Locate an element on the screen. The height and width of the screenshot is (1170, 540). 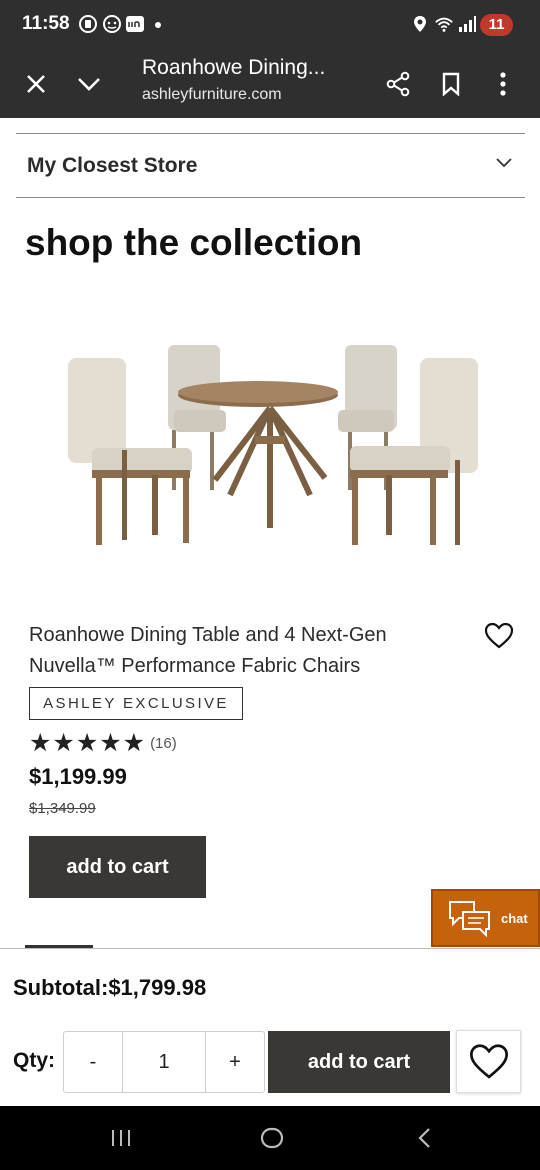
divider is located at coordinates (270, 197).